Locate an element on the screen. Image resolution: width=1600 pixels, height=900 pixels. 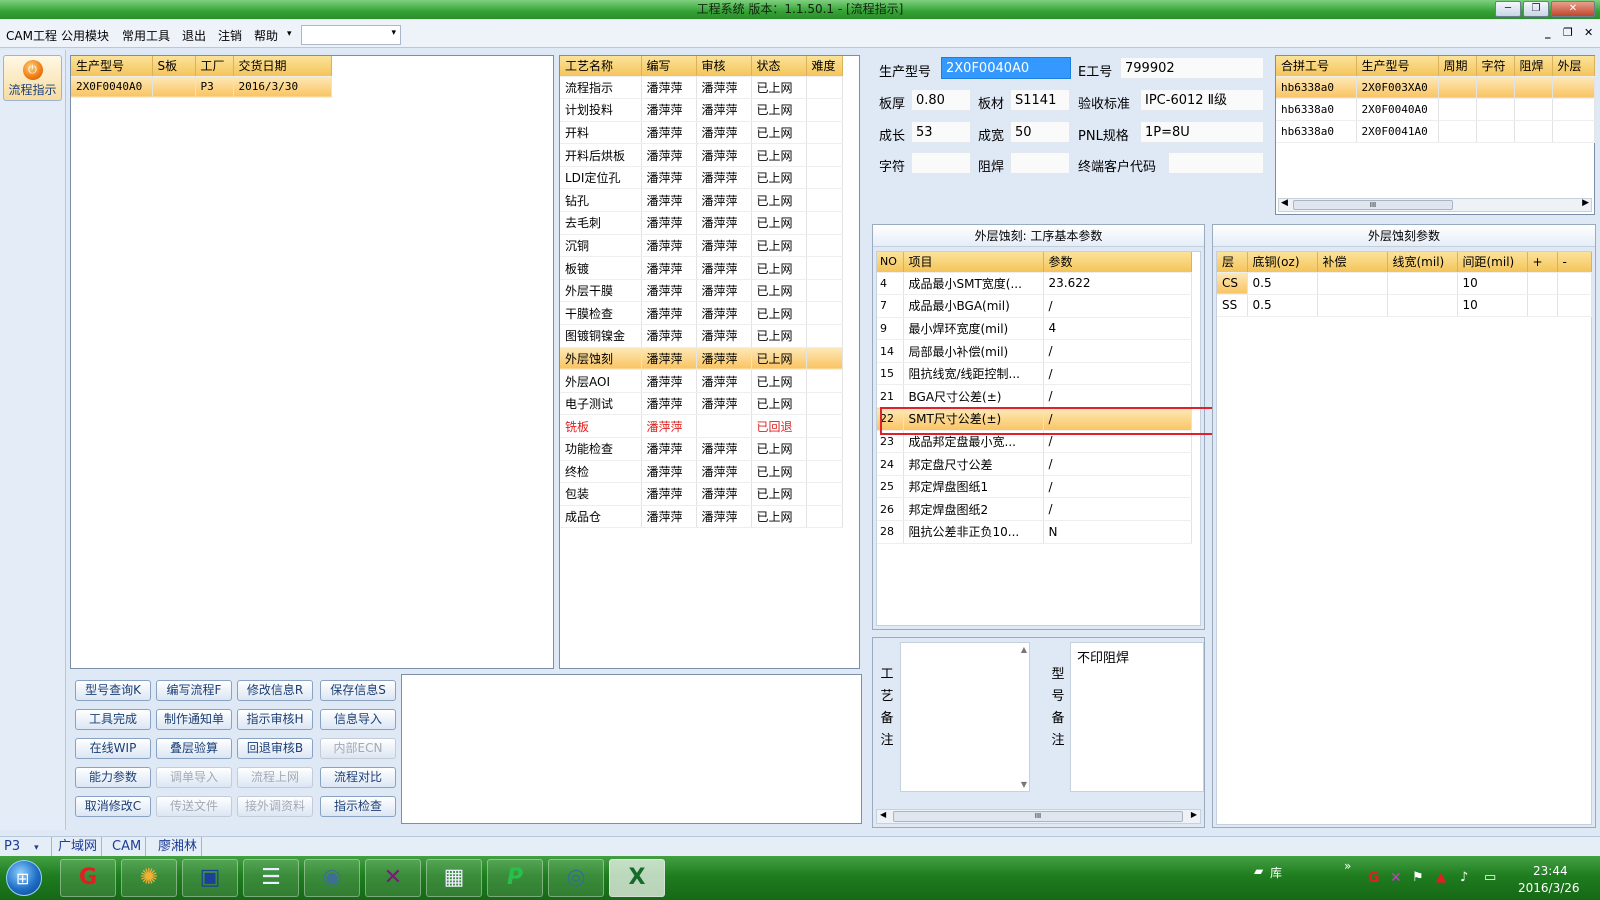
mask-field is located at coordinates (1040, 163).